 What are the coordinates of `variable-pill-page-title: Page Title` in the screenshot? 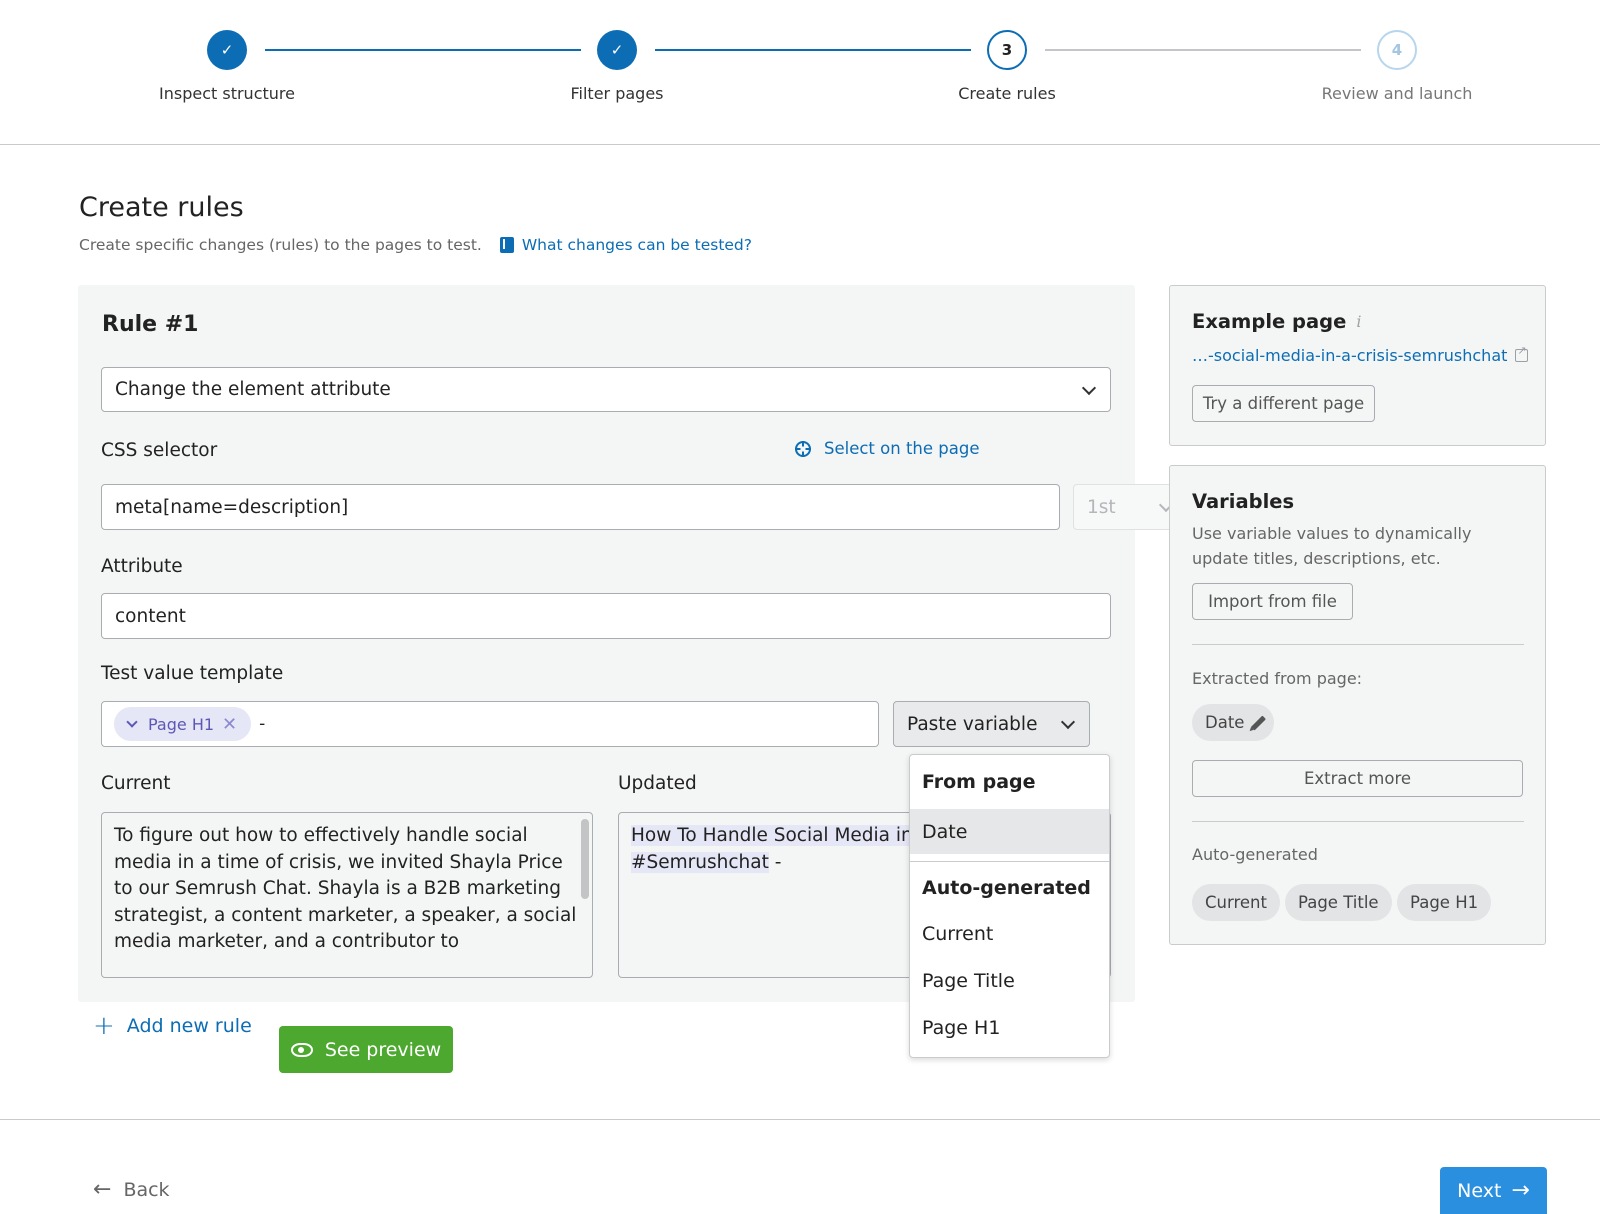 It's located at (1338, 902).